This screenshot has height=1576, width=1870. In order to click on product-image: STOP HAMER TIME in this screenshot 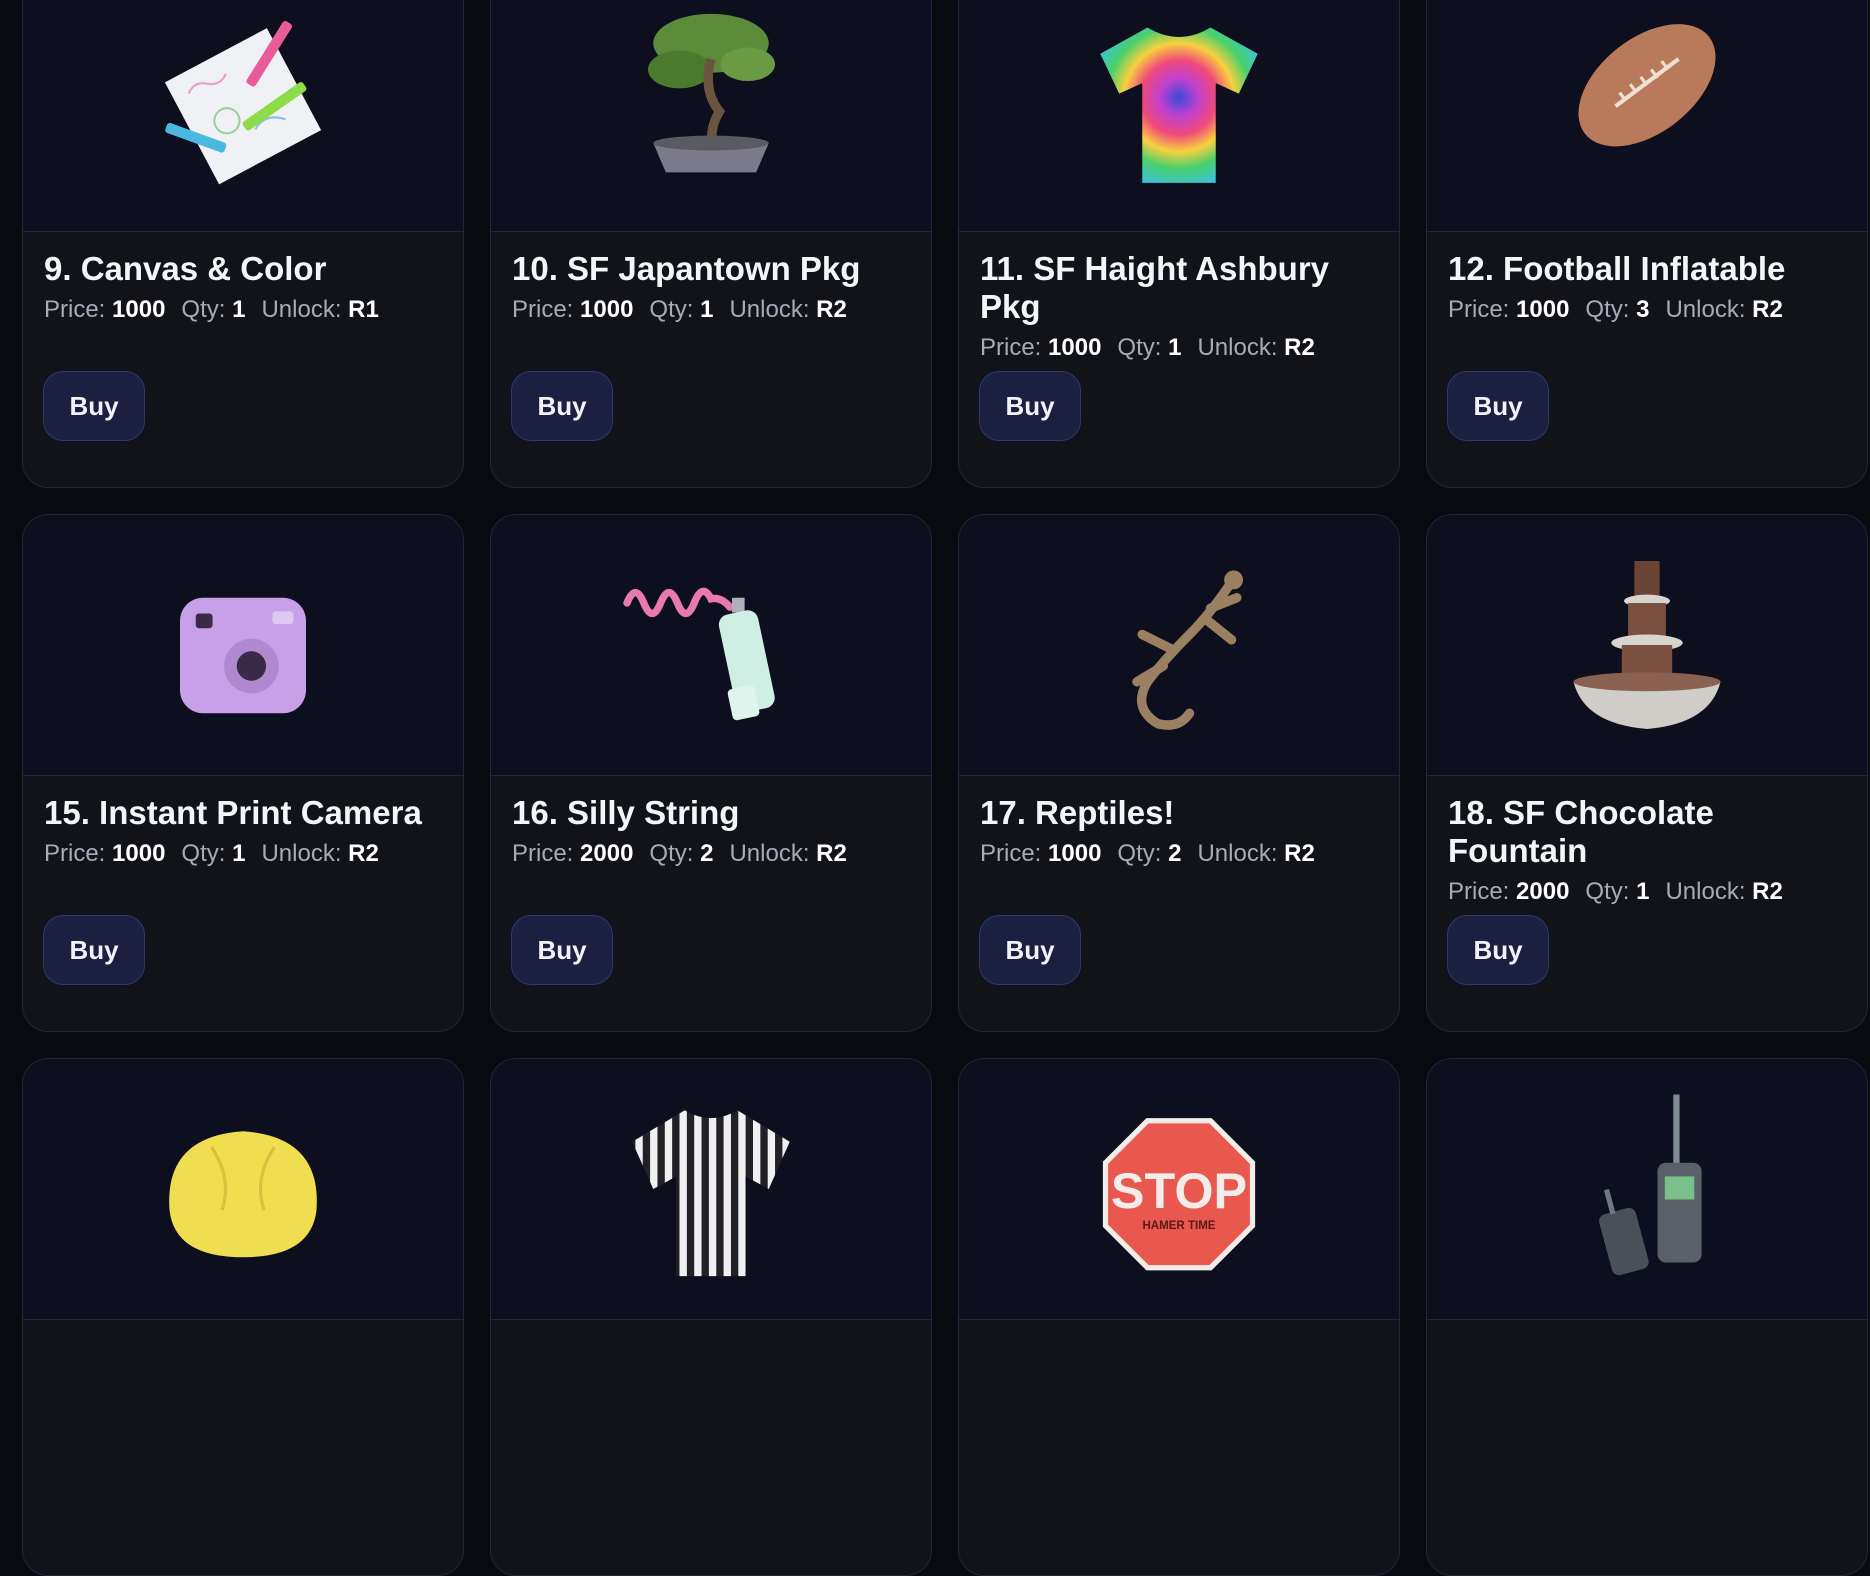, I will do `click(1179, 1189)`.